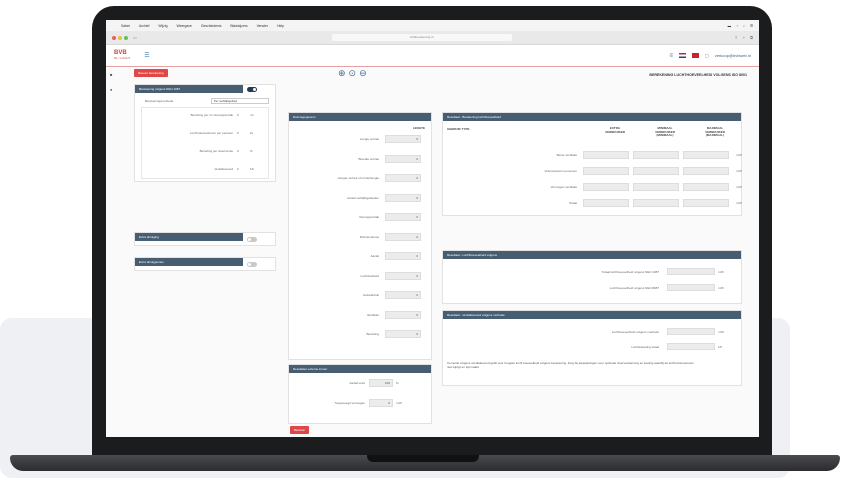 This screenshot has height=478, width=848. Describe the element at coordinates (126, 37) in the screenshot. I see `zoom-icon` at that location.